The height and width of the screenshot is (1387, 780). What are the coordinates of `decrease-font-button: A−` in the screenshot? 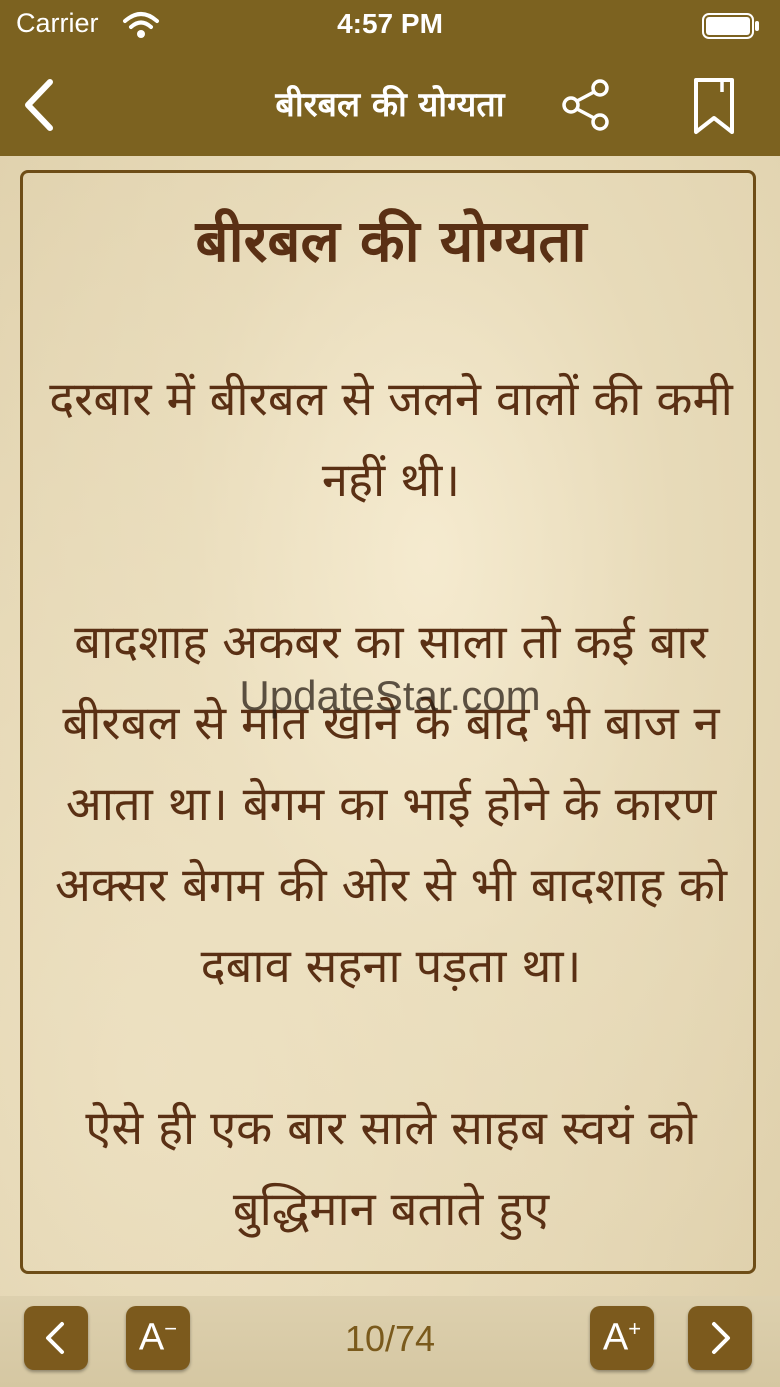 It's located at (158, 1338).